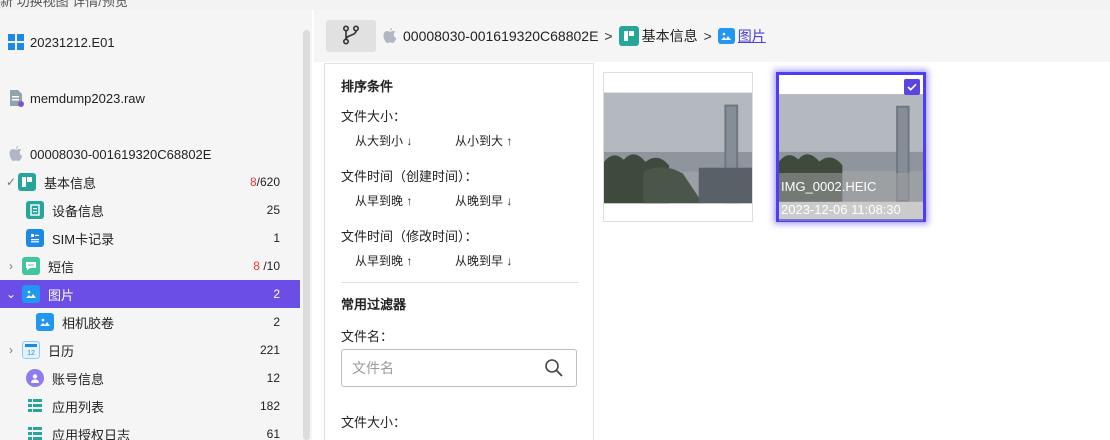 The width and height of the screenshot is (1110, 440). Describe the element at coordinates (16, 98) in the screenshot. I see `file-icon` at that location.